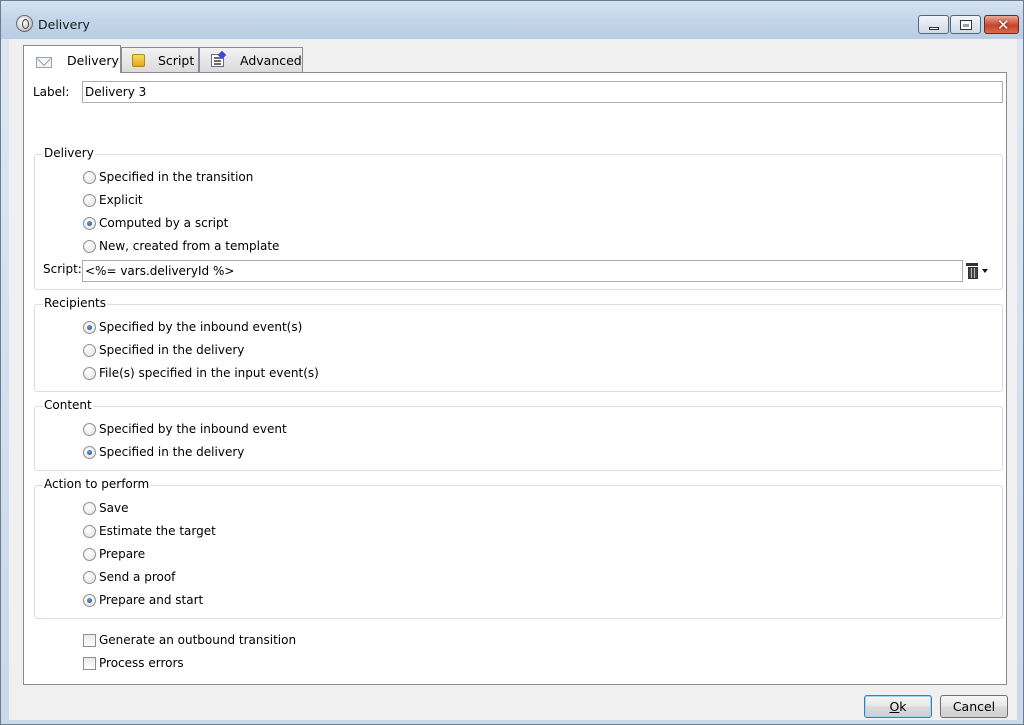  Describe the element at coordinates (985, 271) in the screenshot. I see `chevron-down-icon` at that location.